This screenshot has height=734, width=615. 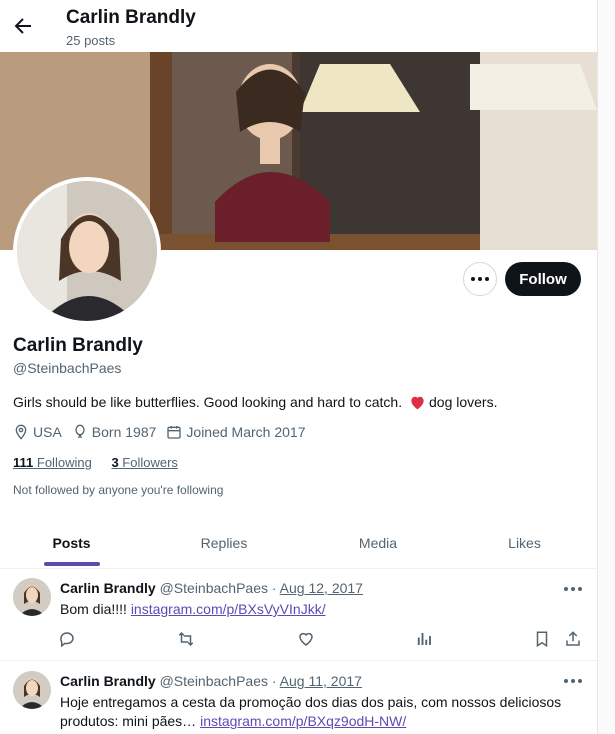 What do you see at coordinates (78, 345) in the screenshot?
I see `profile-name: Carlin Brandly` at bounding box center [78, 345].